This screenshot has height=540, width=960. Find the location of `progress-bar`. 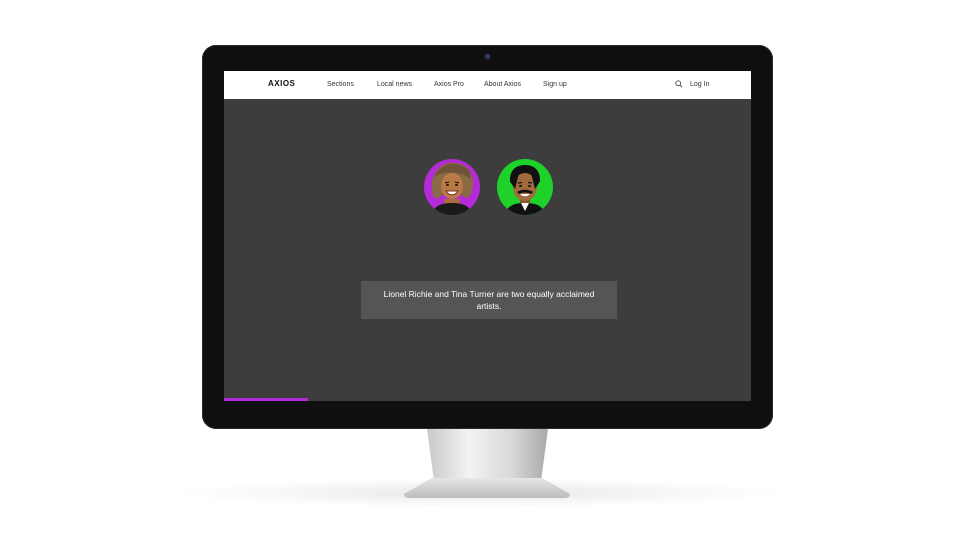

progress-bar is located at coordinates (487, 399).